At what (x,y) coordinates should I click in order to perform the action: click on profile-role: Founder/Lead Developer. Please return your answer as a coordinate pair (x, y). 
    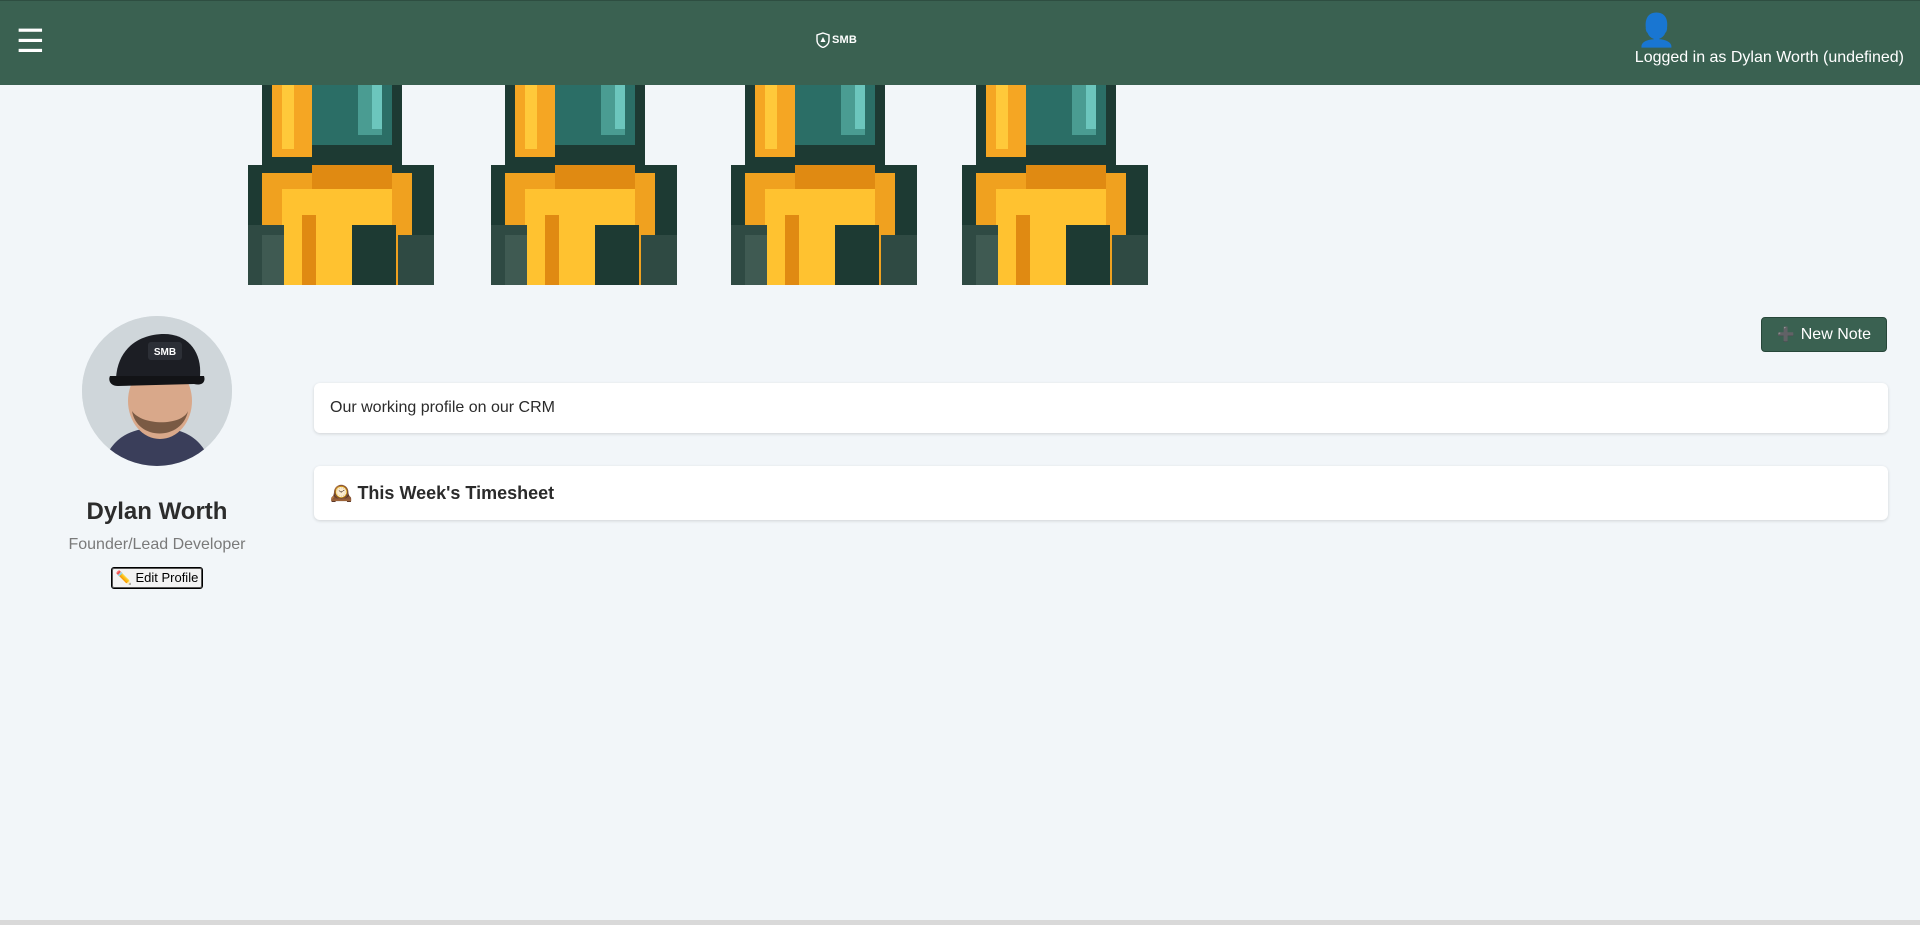
    Looking at the image, I should click on (157, 544).